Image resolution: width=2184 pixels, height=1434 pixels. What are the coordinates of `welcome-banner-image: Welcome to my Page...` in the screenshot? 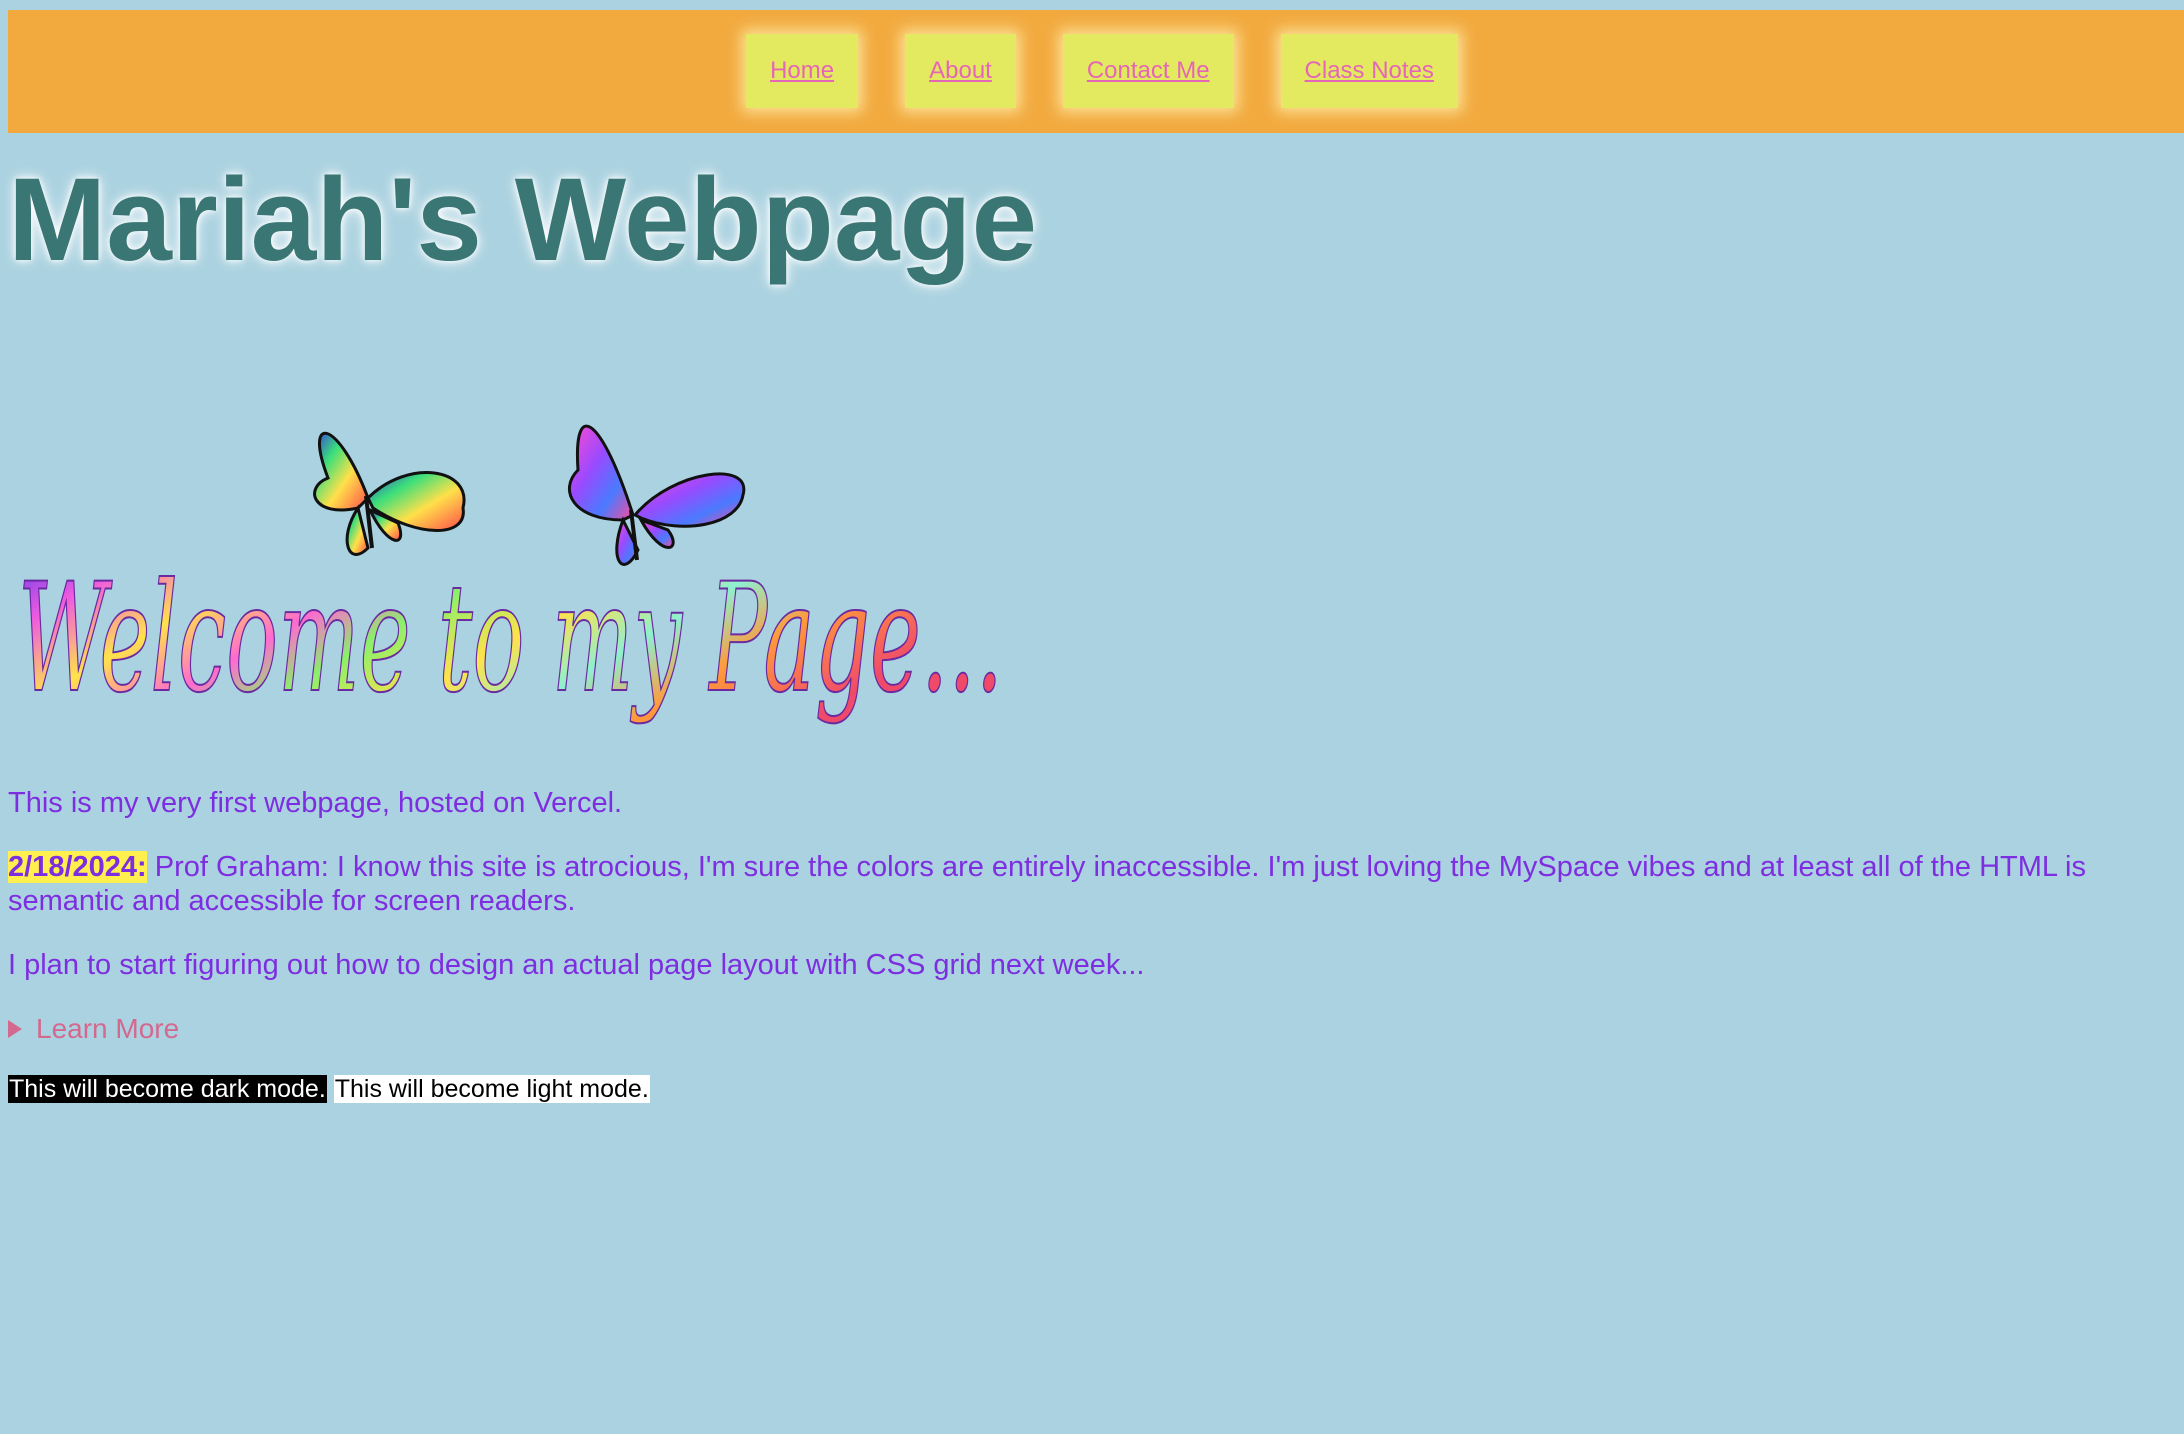 It's located at (508, 575).